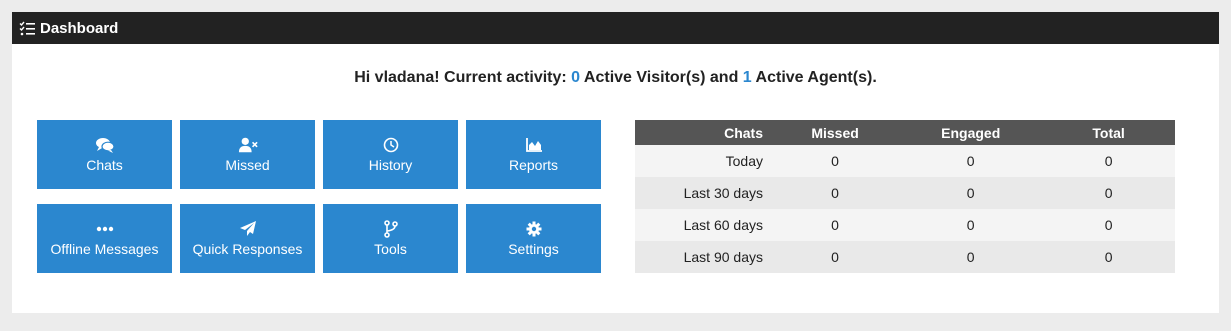  What do you see at coordinates (703, 132) in the screenshot?
I see `column-header-chats: Chats` at bounding box center [703, 132].